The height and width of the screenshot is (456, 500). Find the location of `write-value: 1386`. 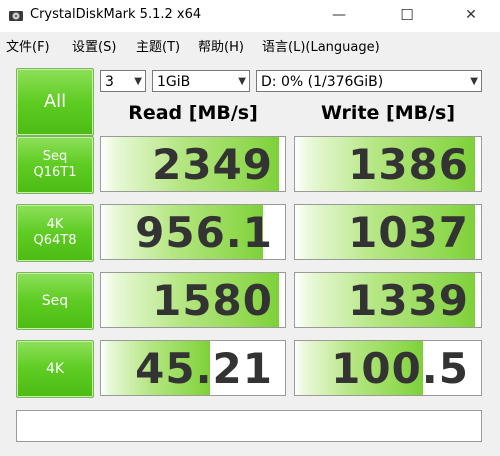

write-value: 1386 is located at coordinates (408, 164).